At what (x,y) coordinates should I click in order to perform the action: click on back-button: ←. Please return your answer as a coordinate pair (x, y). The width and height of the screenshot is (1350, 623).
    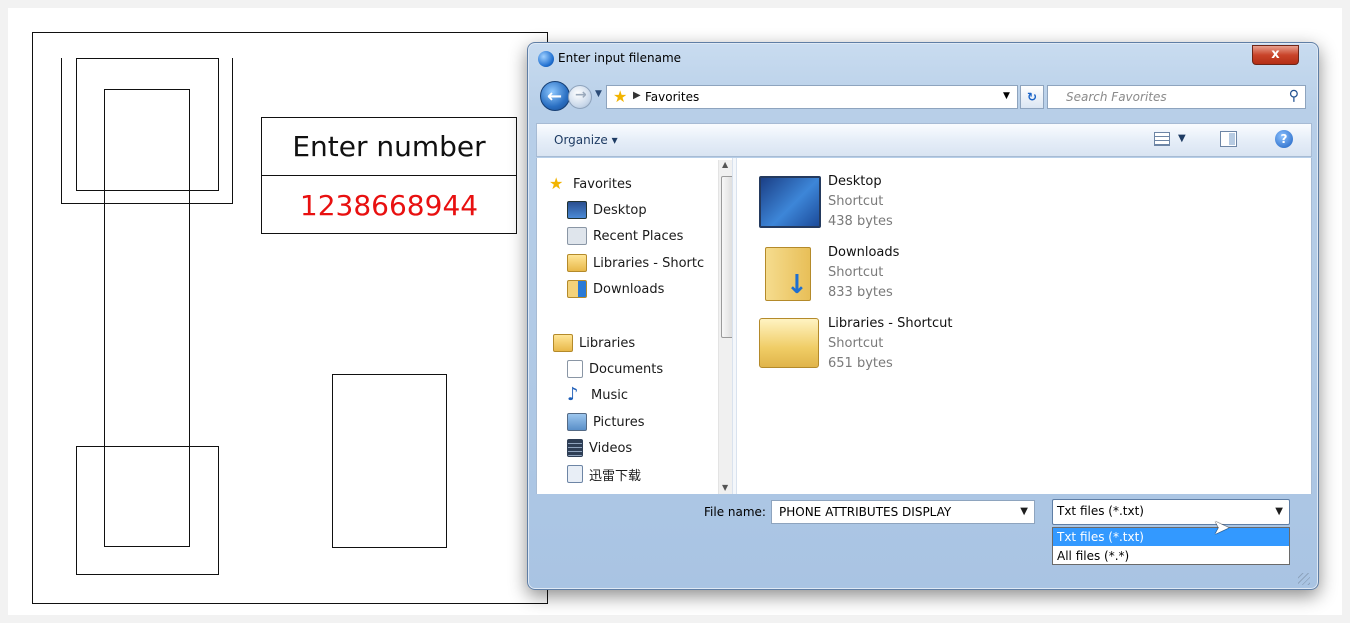
    Looking at the image, I should click on (555, 96).